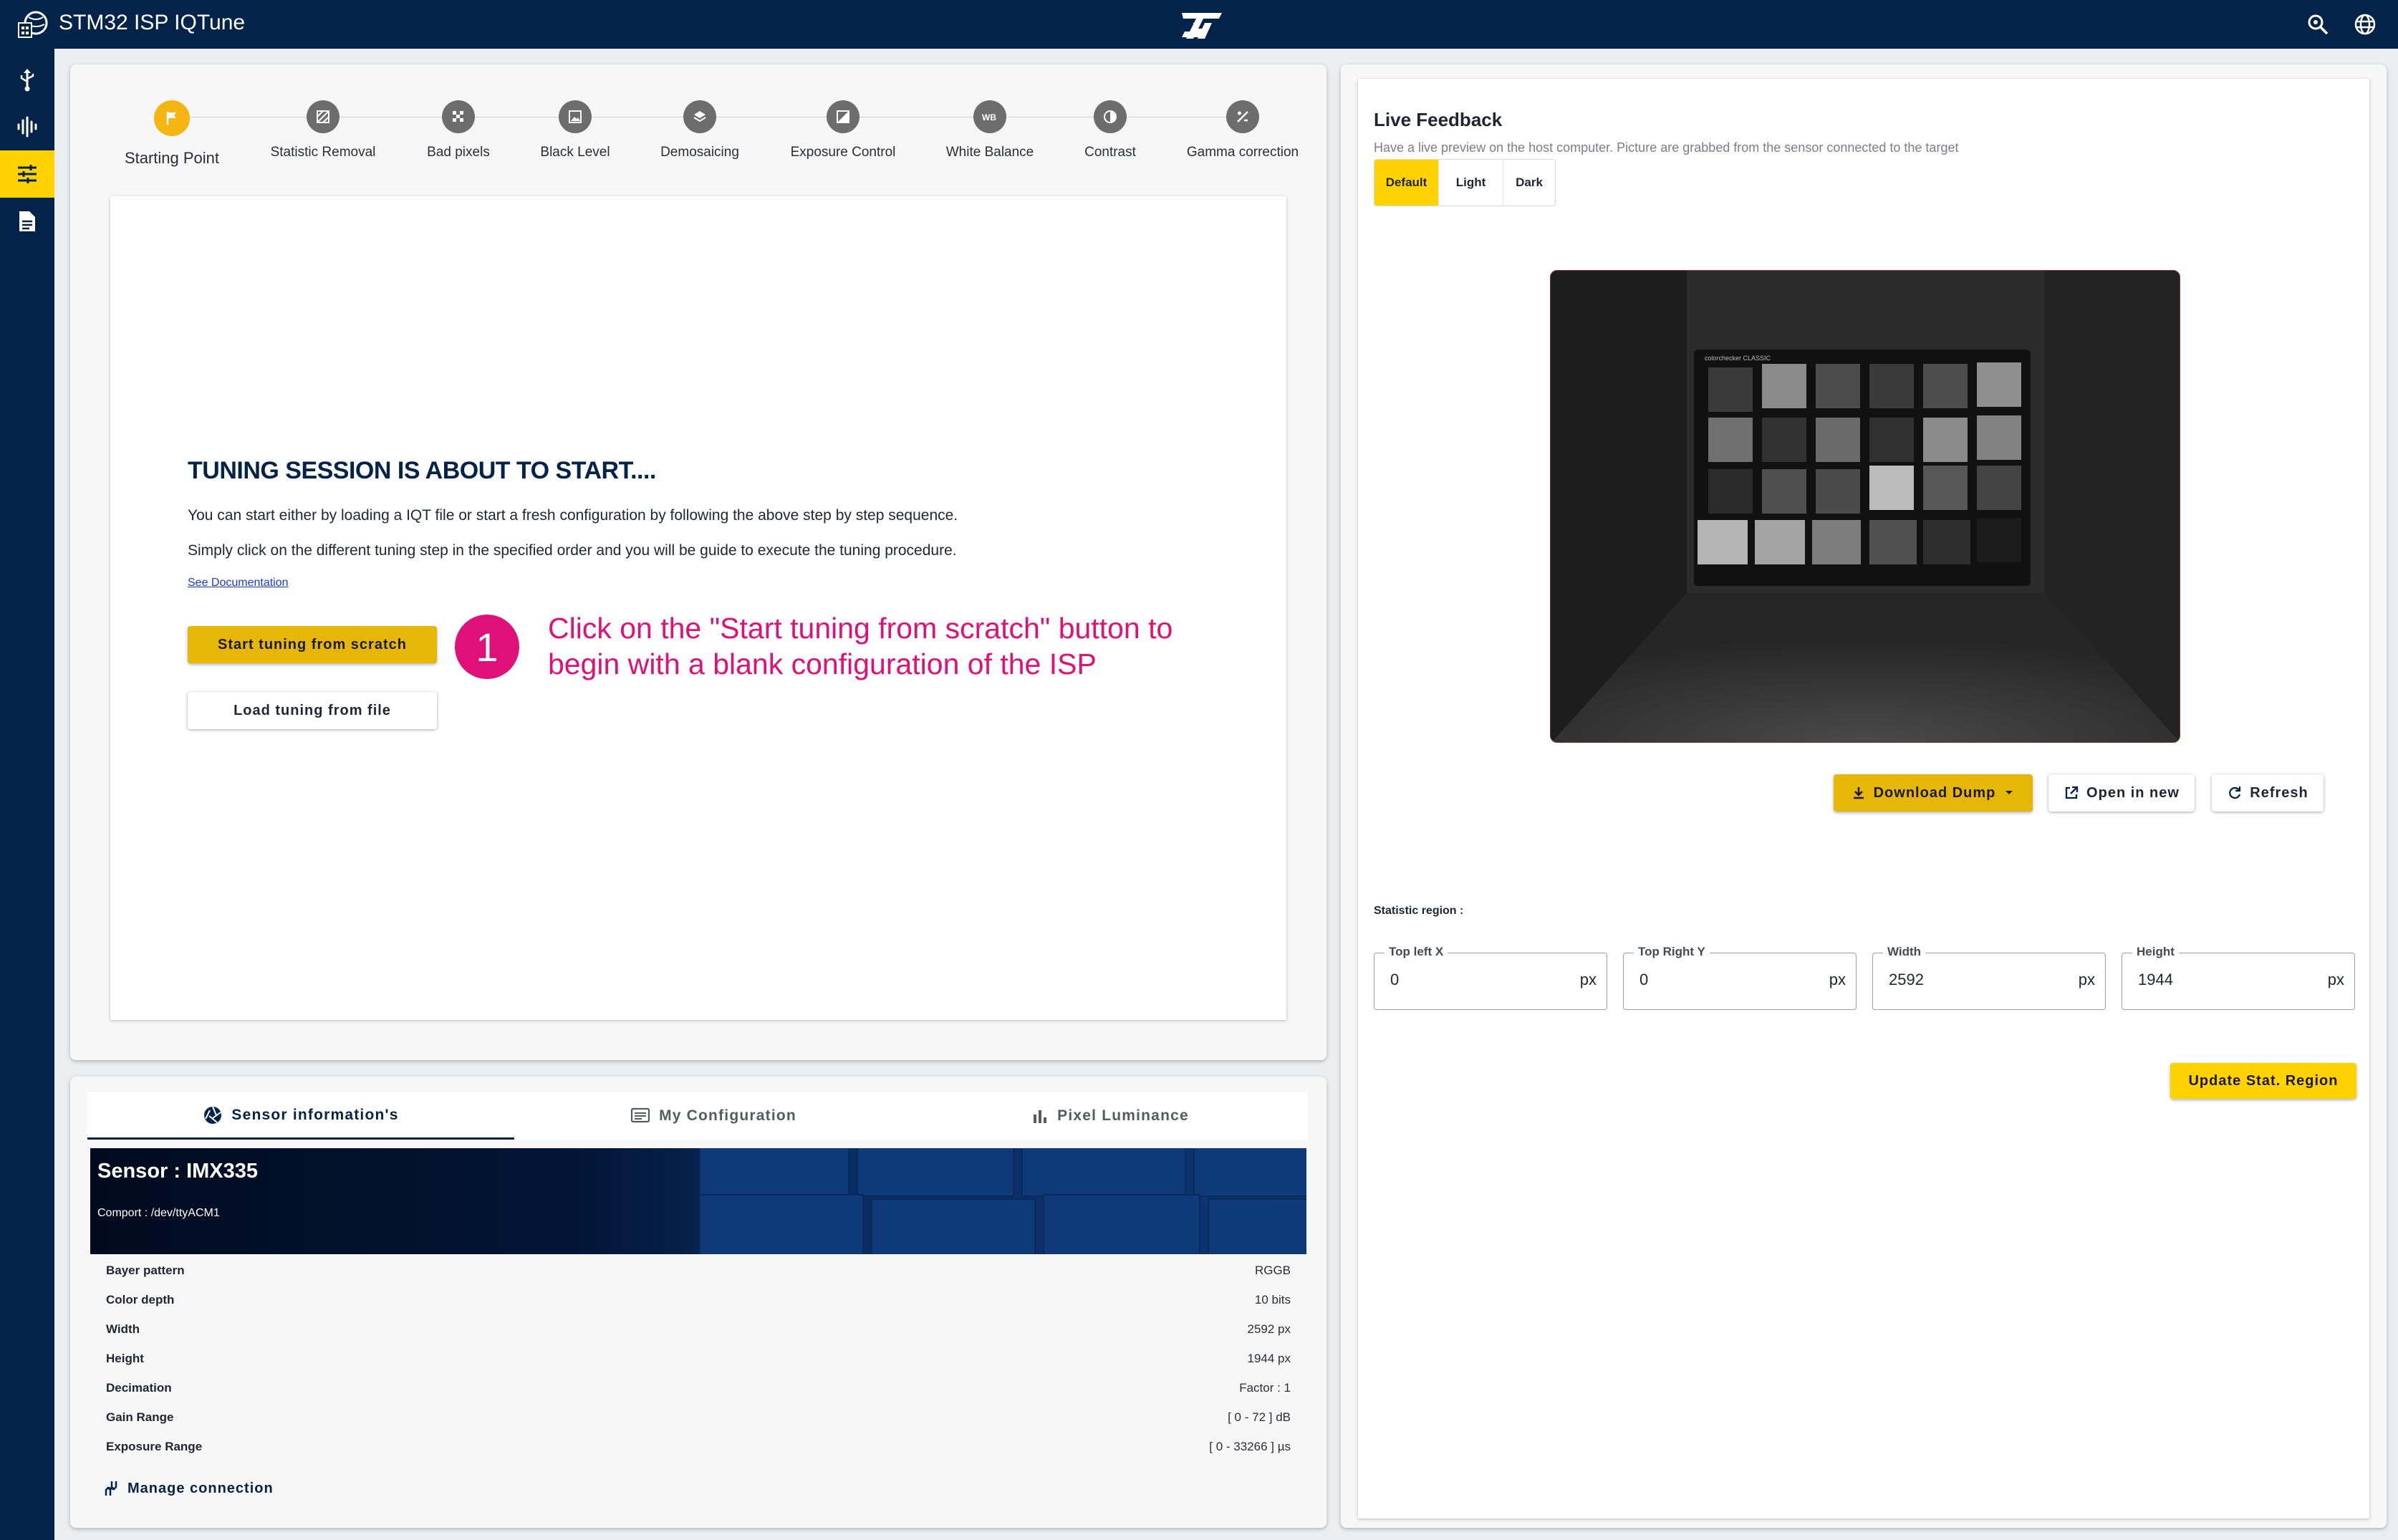 The image size is (2398, 1540). What do you see at coordinates (1491, 977) in the screenshot?
I see `top-left-x-field: Top left X 0 px` at bounding box center [1491, 977].